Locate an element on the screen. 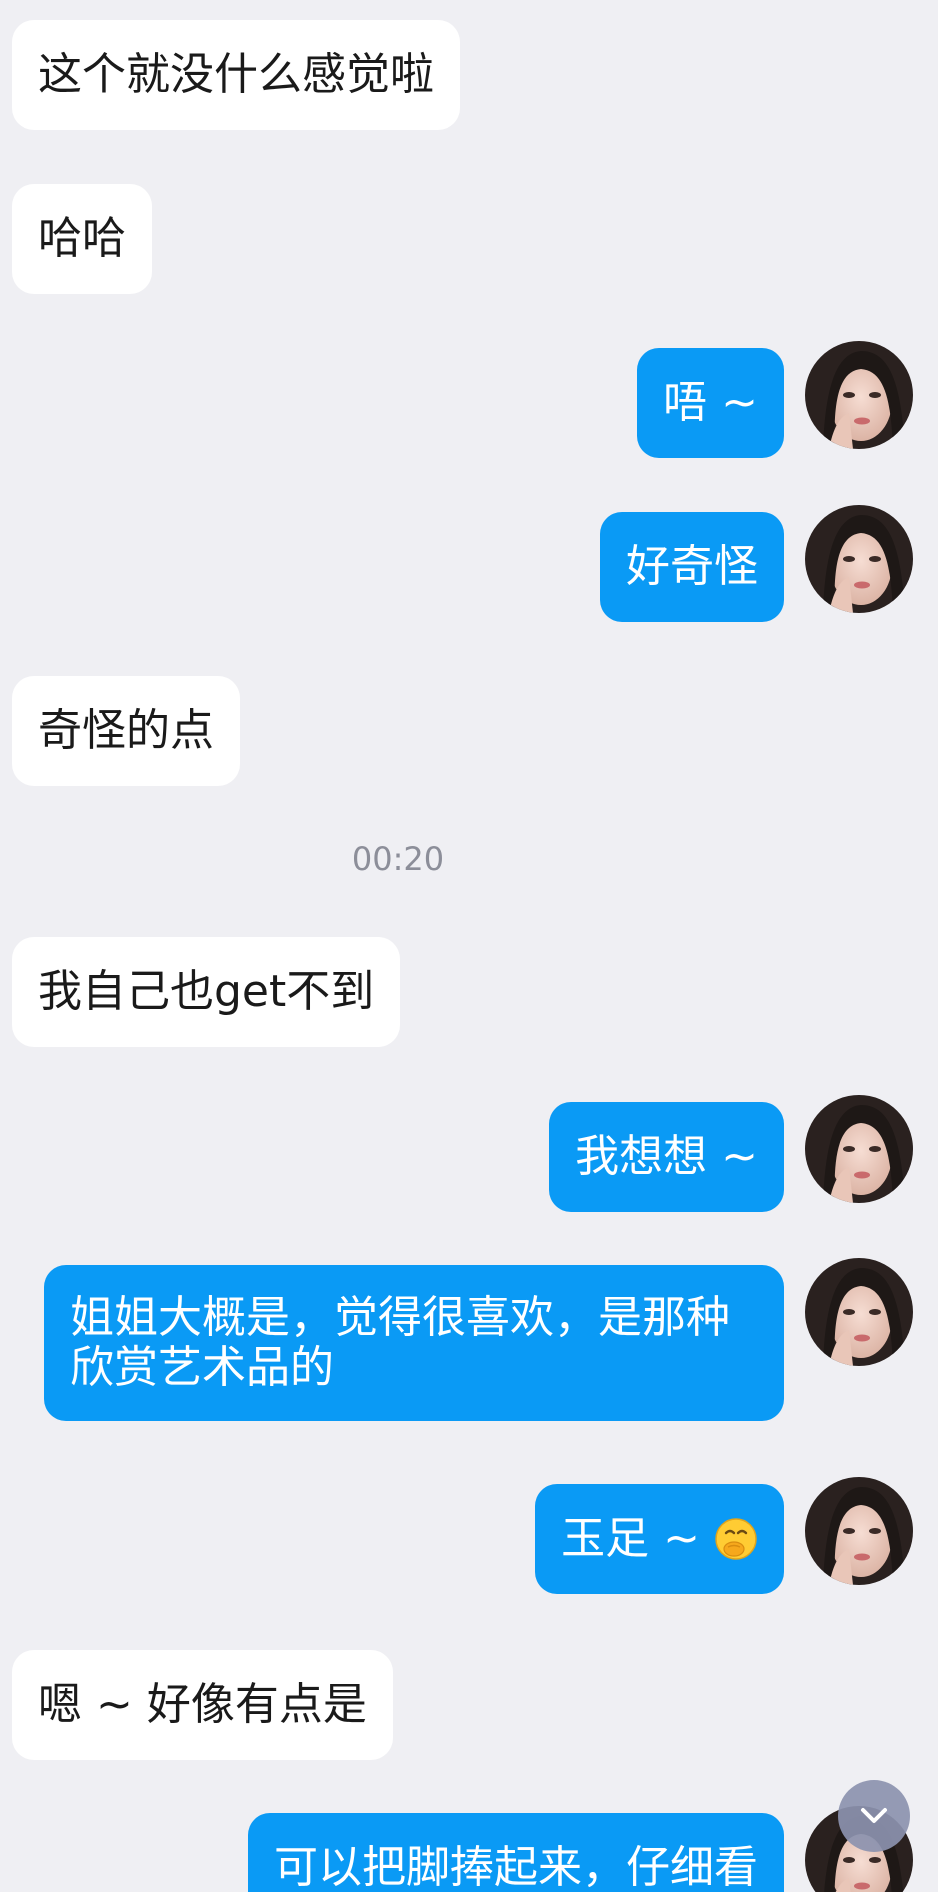  scroll-to-bottom-button is located at coordinates (874, 1816).